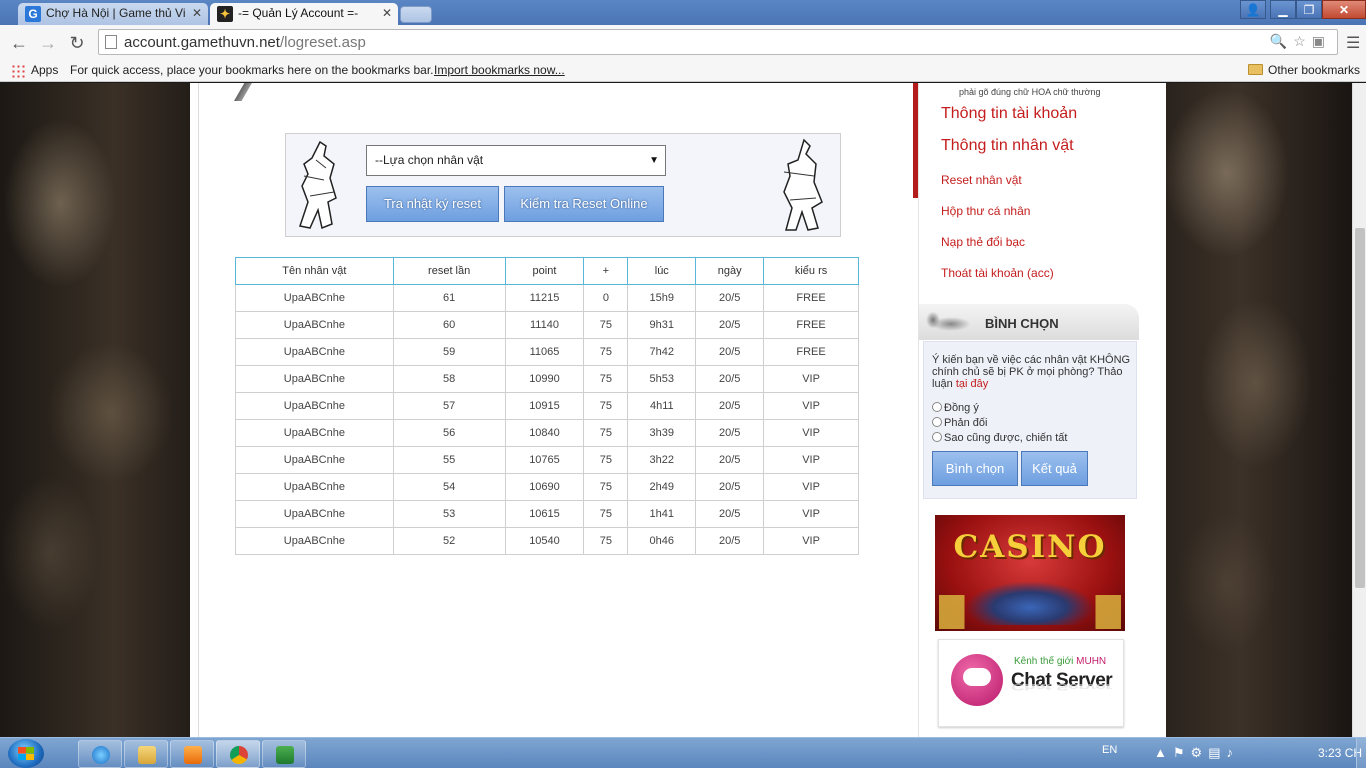 The width and height of the screenshot is (1366, 768). I want to click on page-scrollbar, so click(1359, 410).